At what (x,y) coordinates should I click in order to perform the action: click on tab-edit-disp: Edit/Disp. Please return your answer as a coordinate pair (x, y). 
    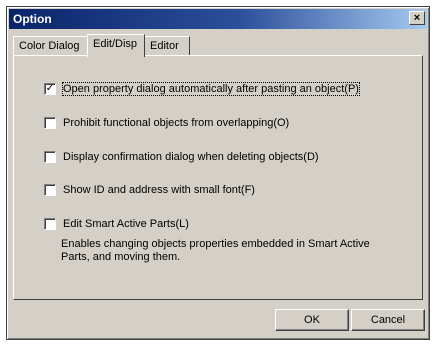
    Looking at the image, I should click on (116, 45).